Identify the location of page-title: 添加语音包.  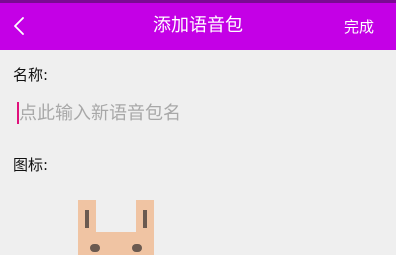
(198, 25).